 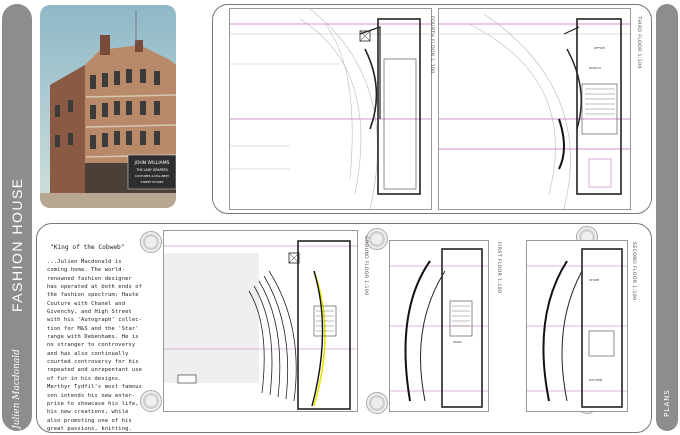 I want to click on description-heading: "King of the Cobweb", so click(x=87, y=247).